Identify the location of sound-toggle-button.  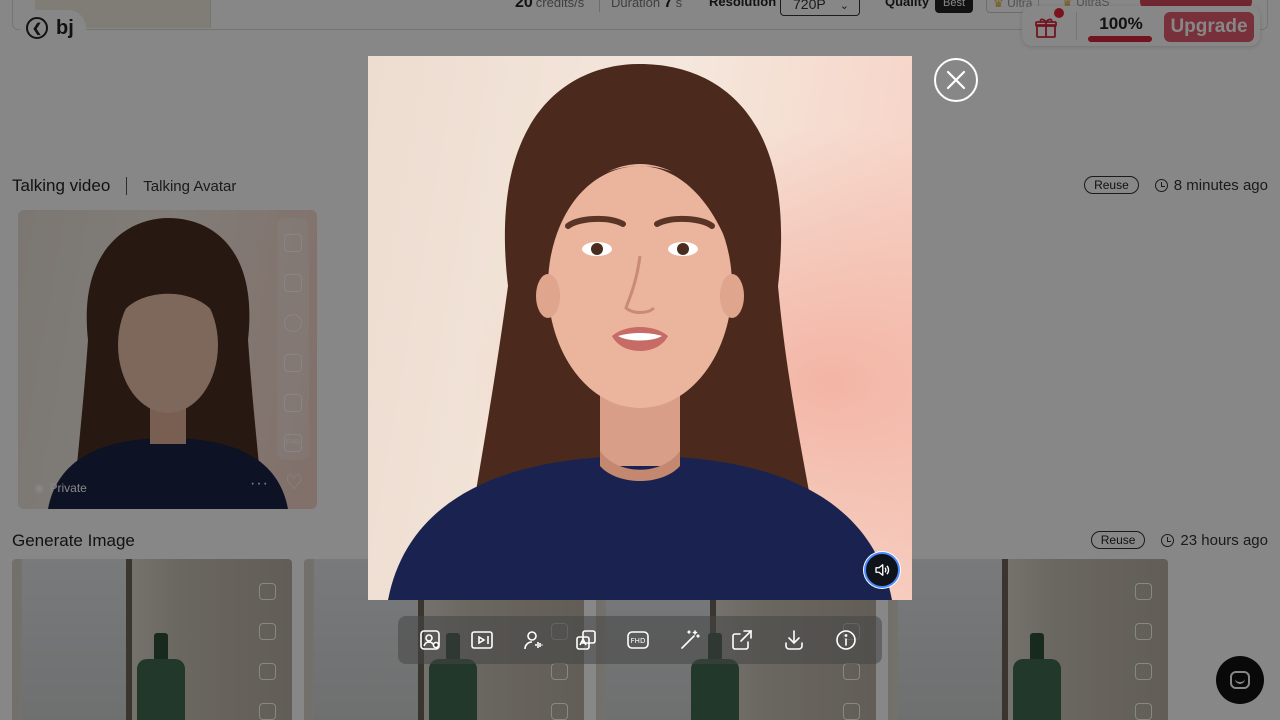
(882, 570).